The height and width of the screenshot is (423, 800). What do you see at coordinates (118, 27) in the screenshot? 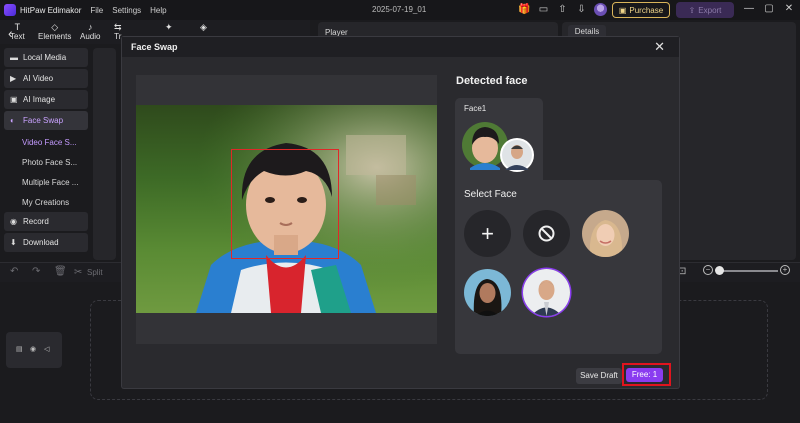
I see `transition-icon: ⇆` at bounding box center [118, 27].